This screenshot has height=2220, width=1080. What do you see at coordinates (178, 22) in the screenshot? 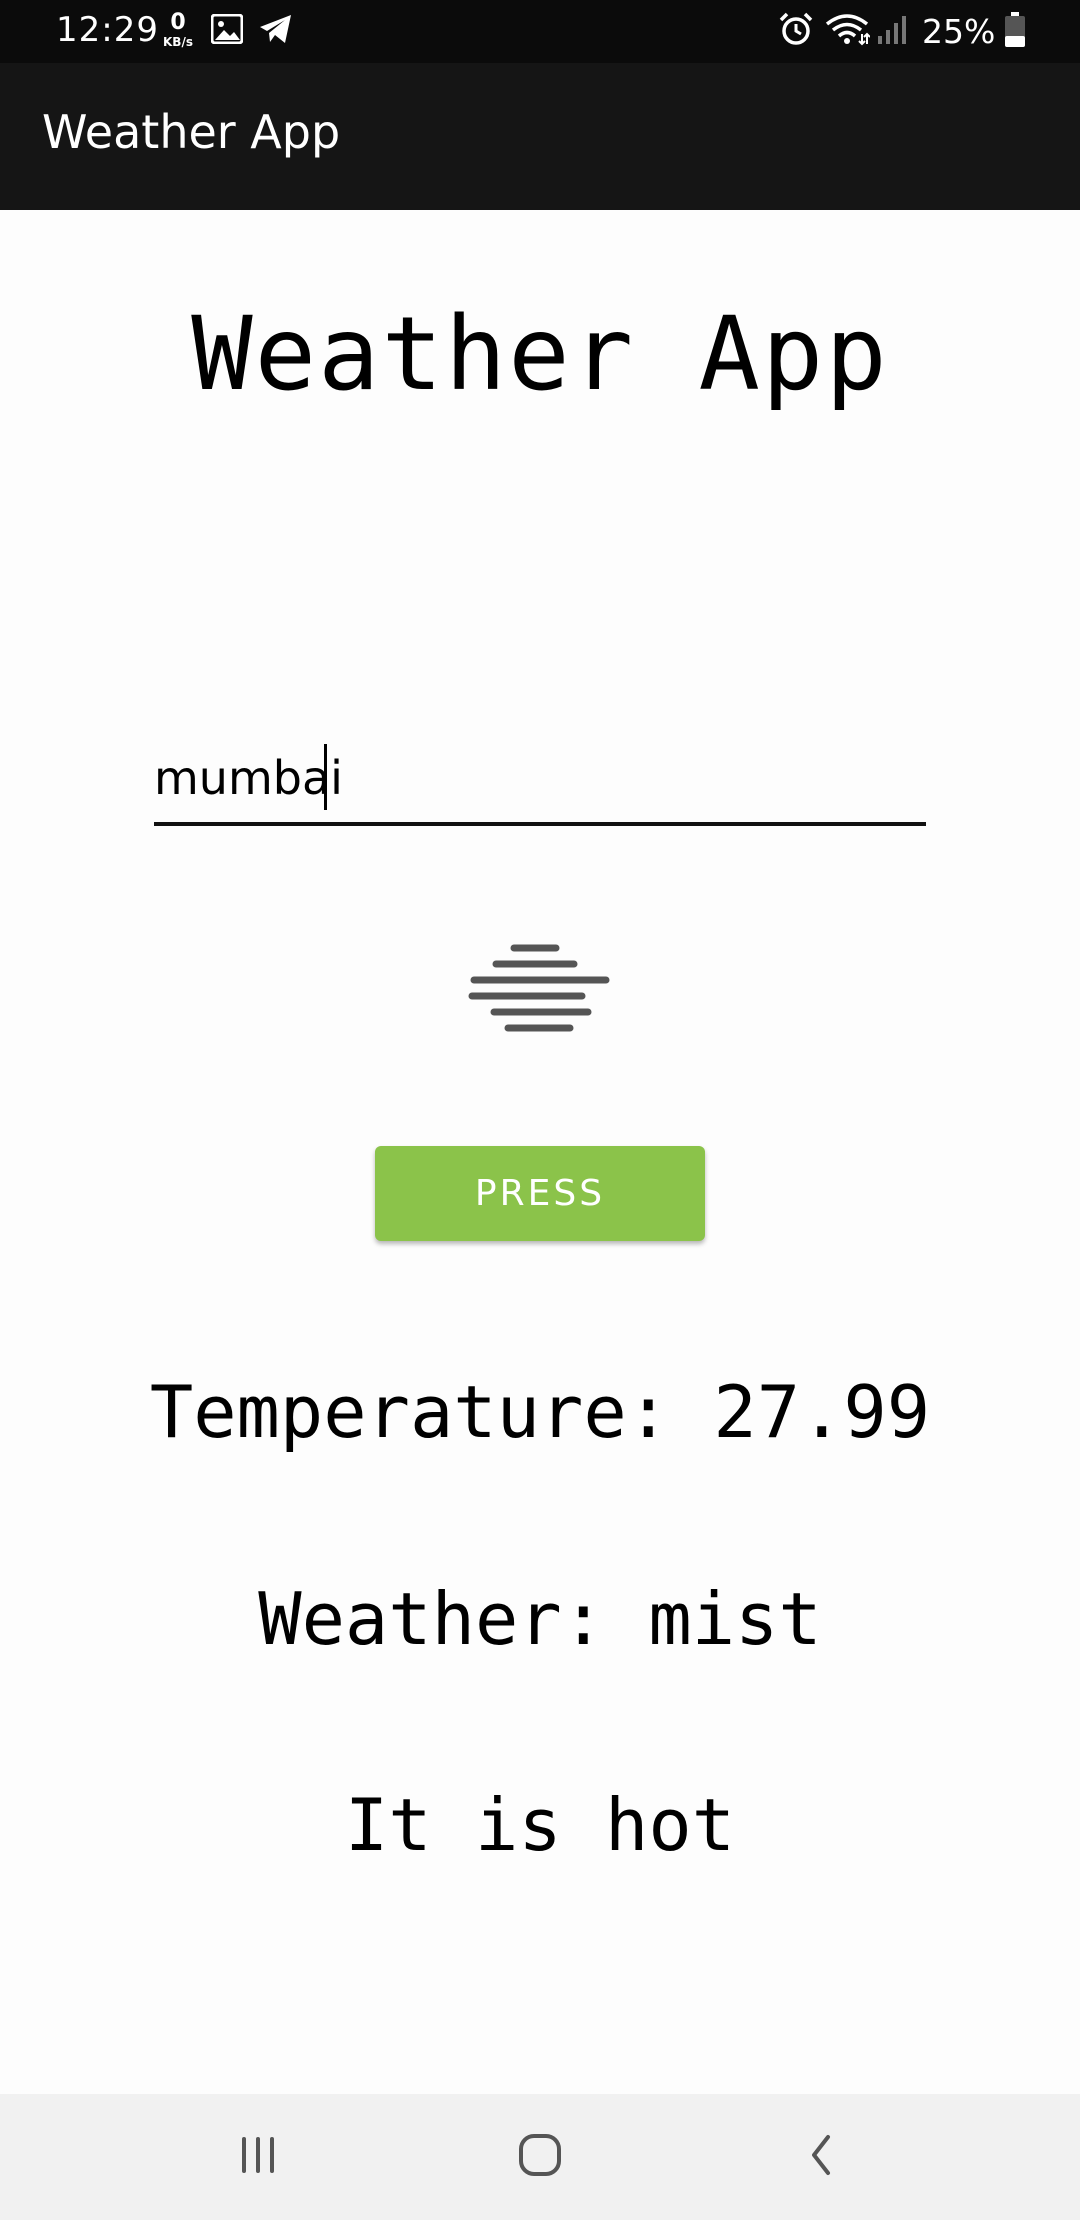
I see `network-speed-value: 0` at bounding box center [178, 22].